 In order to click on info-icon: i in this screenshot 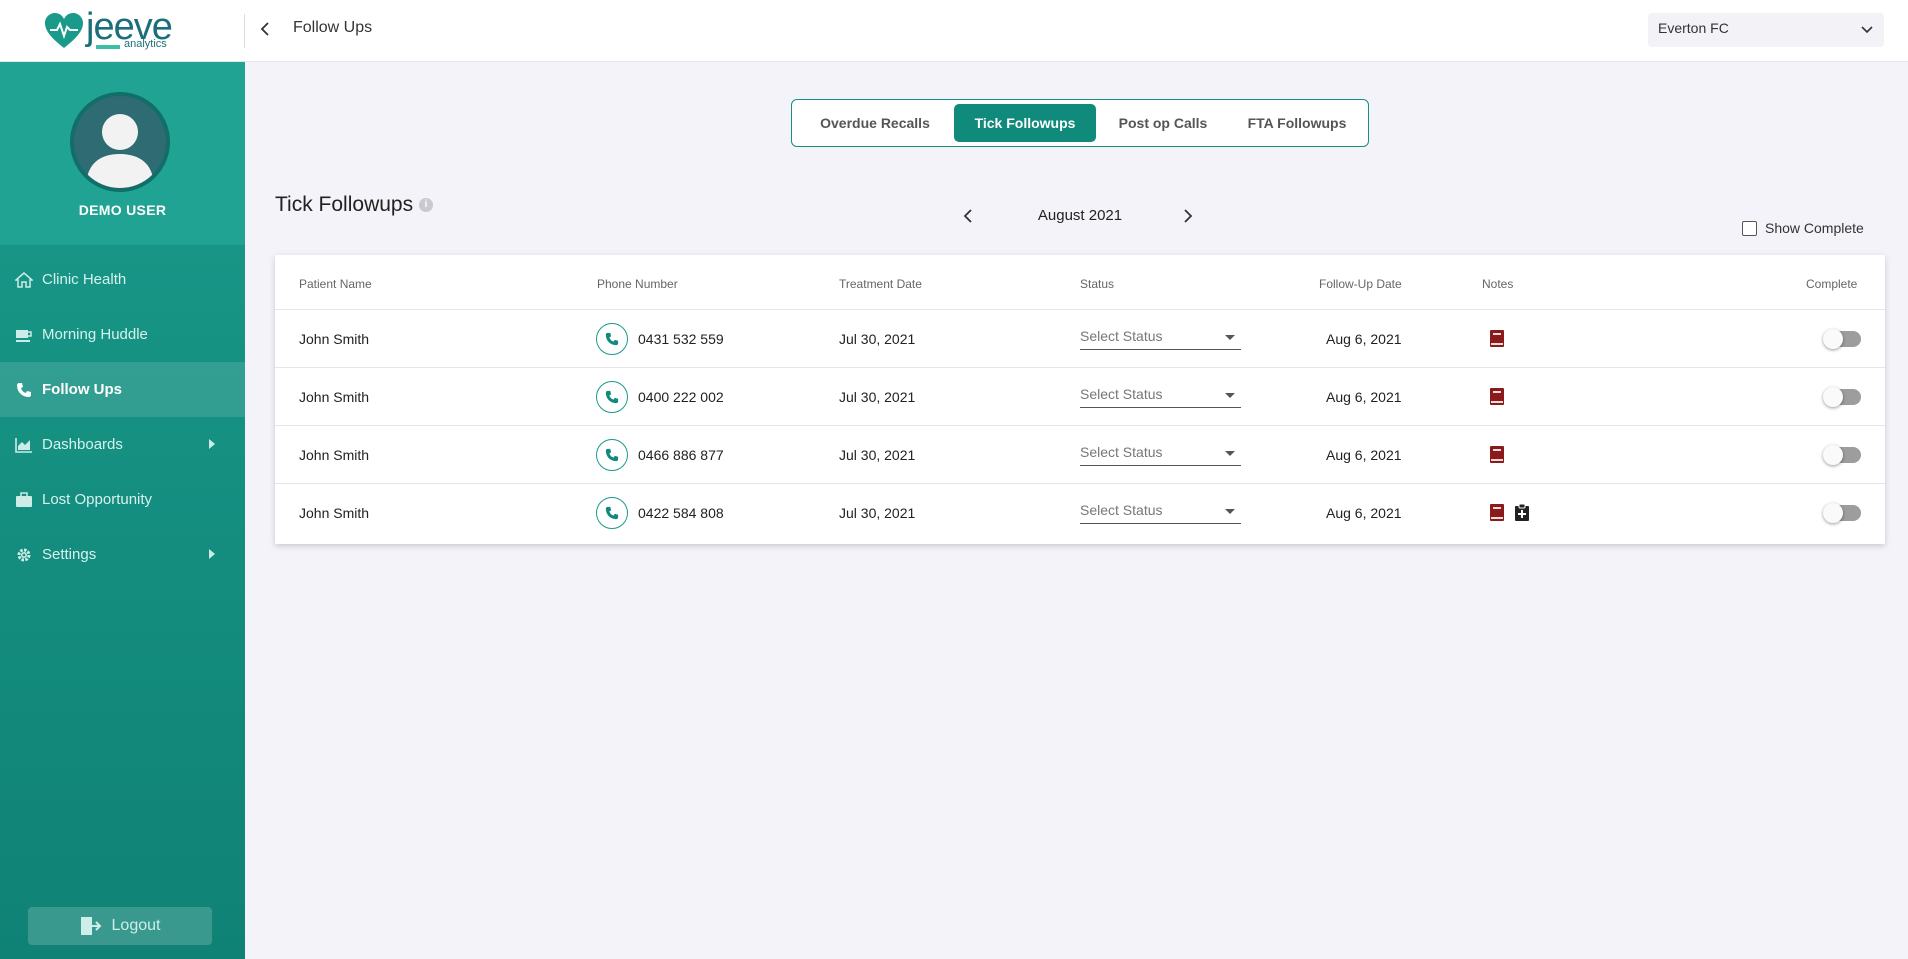, I will do `click(426, 205)`.